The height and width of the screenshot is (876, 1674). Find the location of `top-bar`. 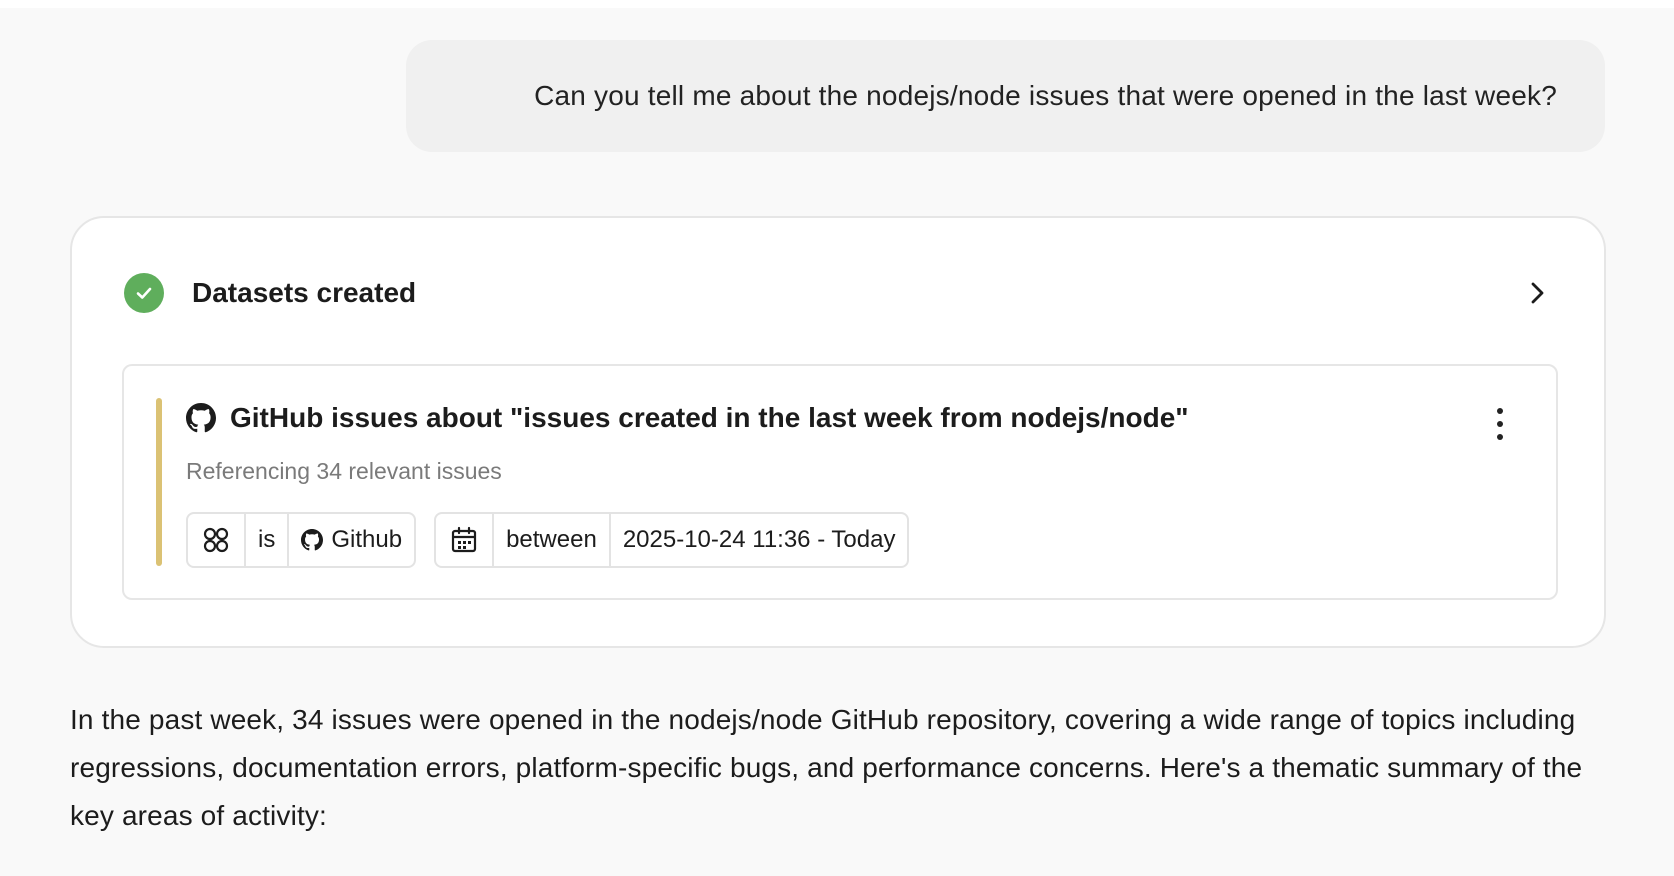

top-bar is located at coordinates (837, 4).